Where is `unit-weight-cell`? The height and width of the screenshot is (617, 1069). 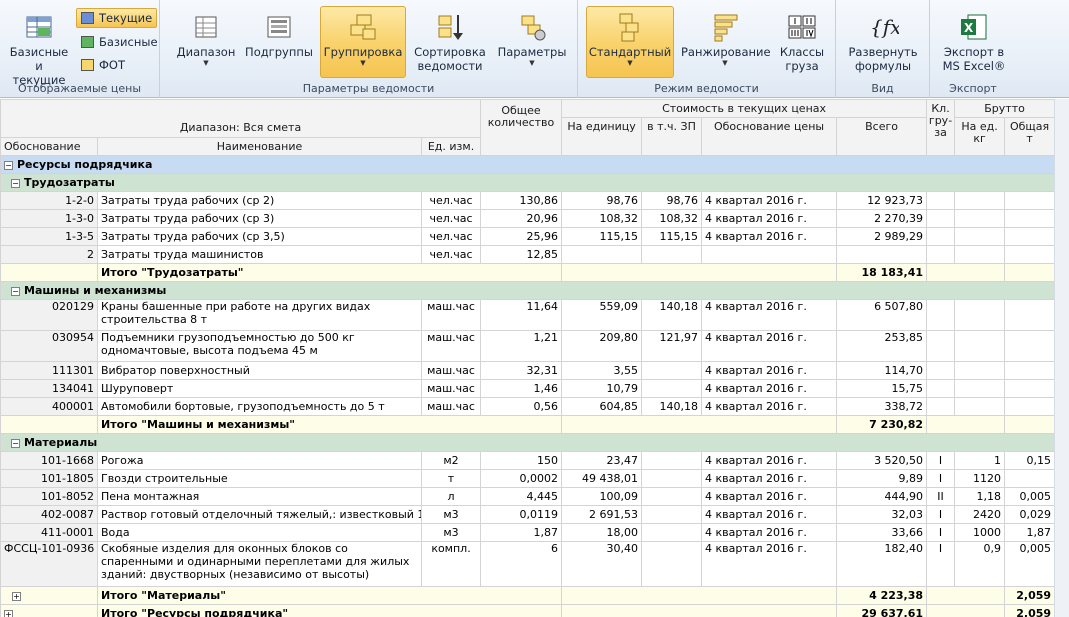 unit-weight-cell is located at coordinates (980, 388).